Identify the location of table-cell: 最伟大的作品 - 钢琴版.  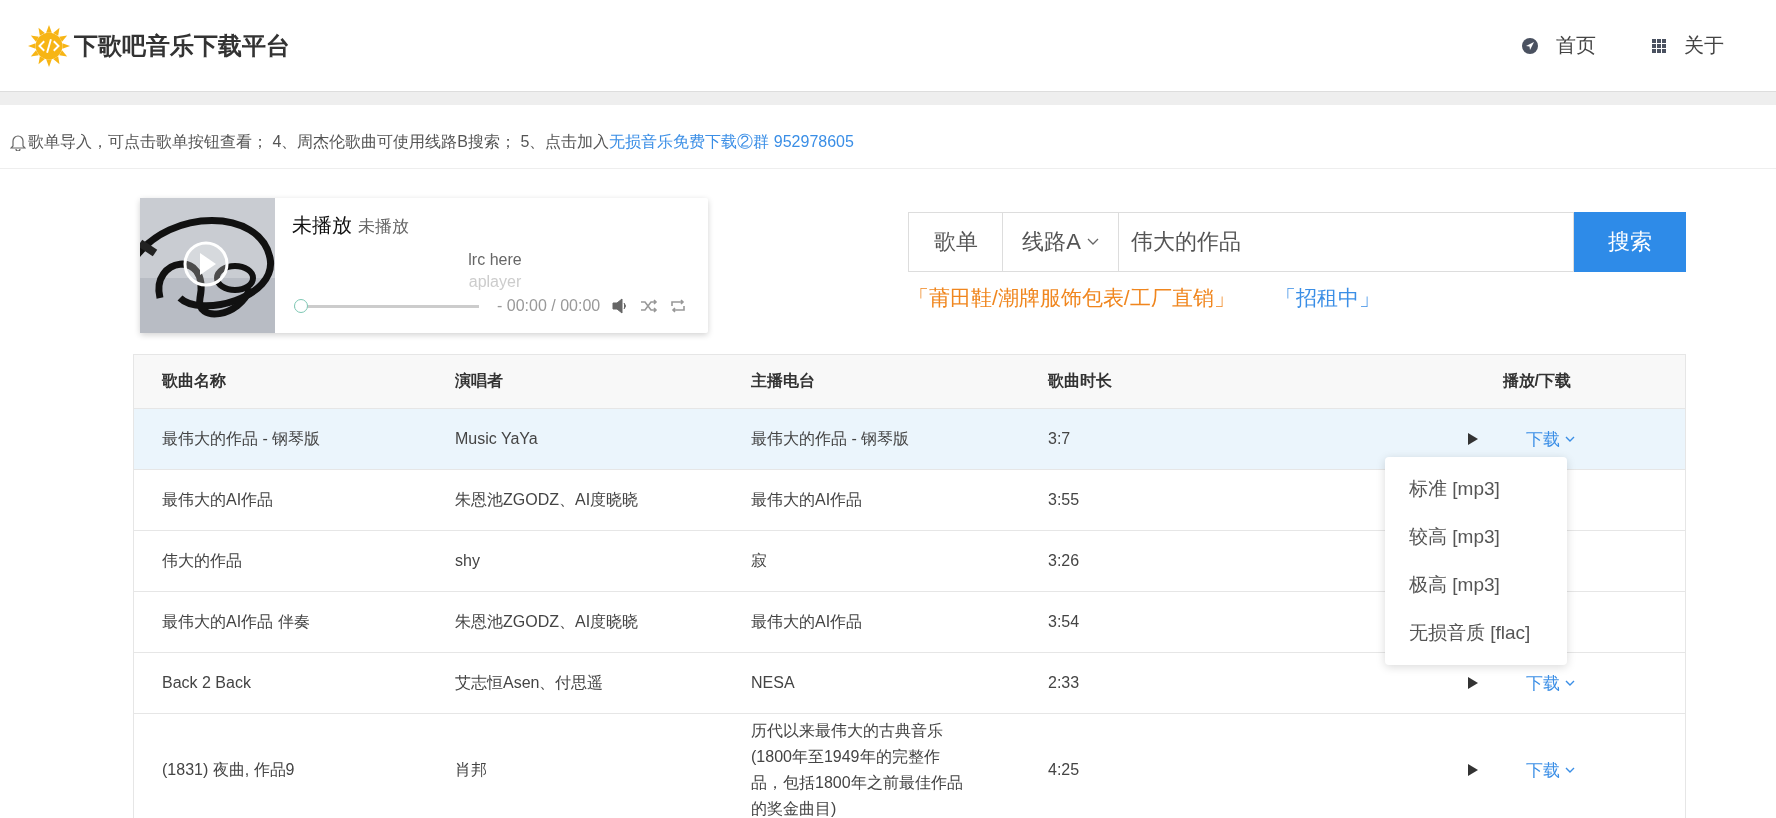
(241, 438).